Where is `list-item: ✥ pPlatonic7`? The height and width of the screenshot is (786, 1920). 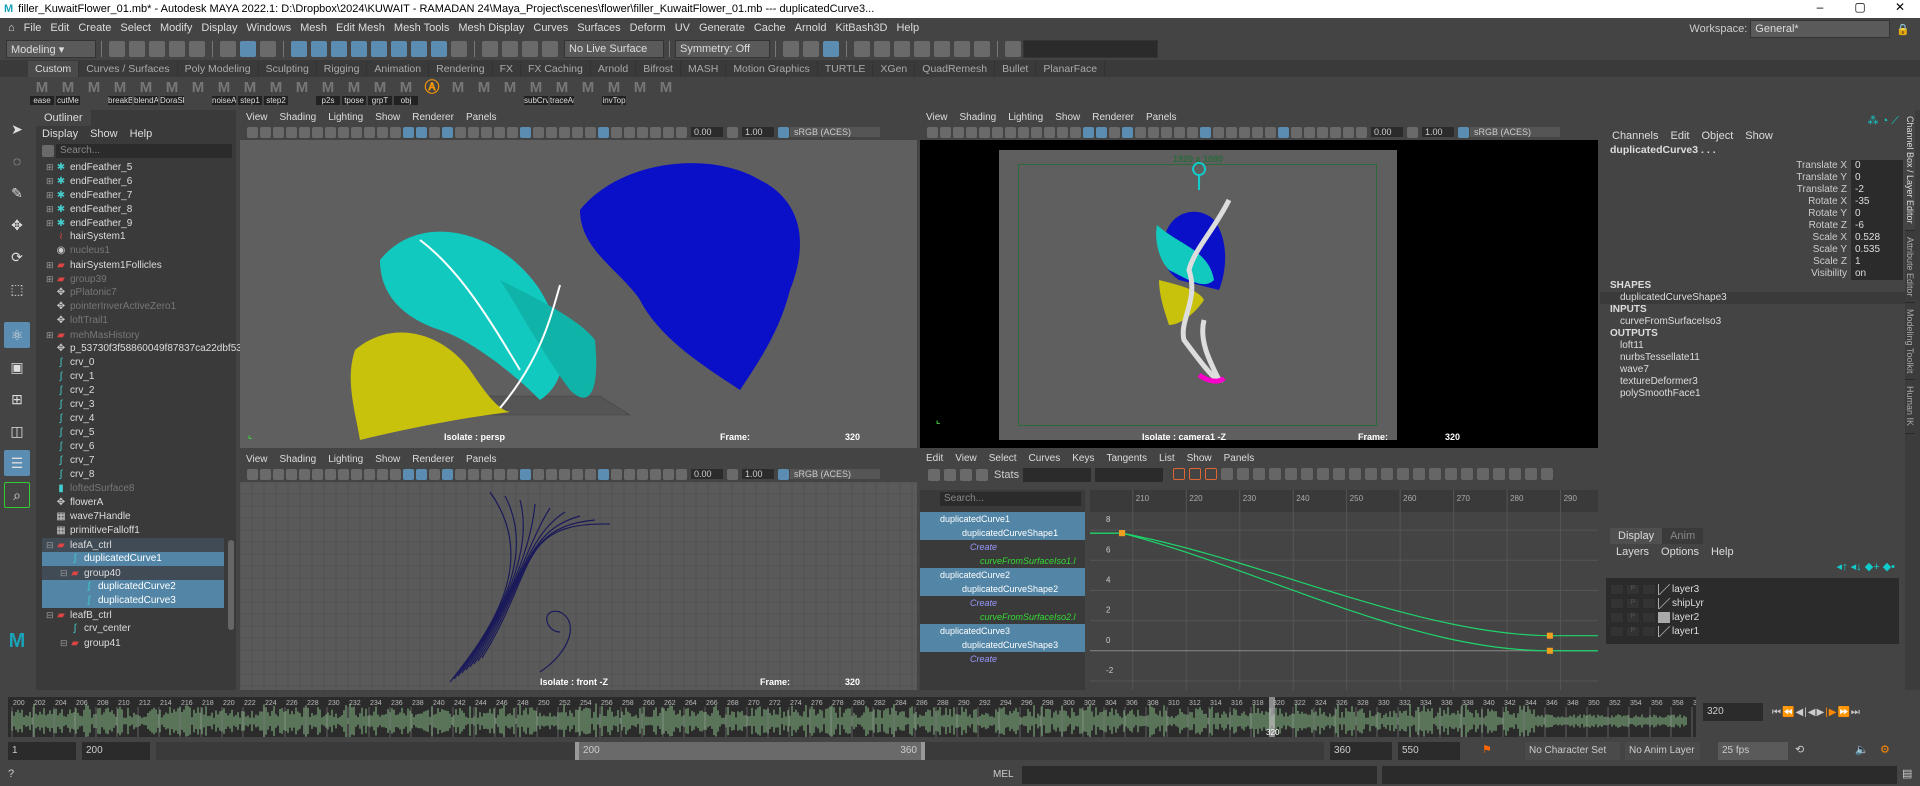 list-item: ✥ pPlatonic7 is located at coordinates (133, 293).